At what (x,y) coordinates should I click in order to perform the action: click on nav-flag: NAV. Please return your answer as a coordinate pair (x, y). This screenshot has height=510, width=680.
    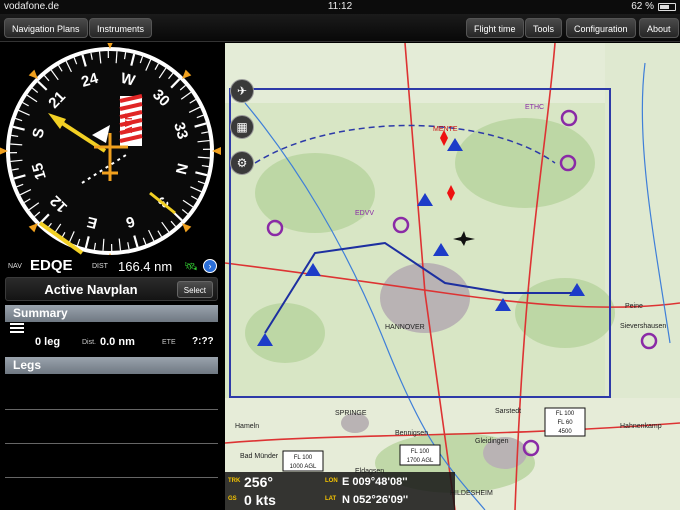
    Looking at the image, I should click on (131, 120).